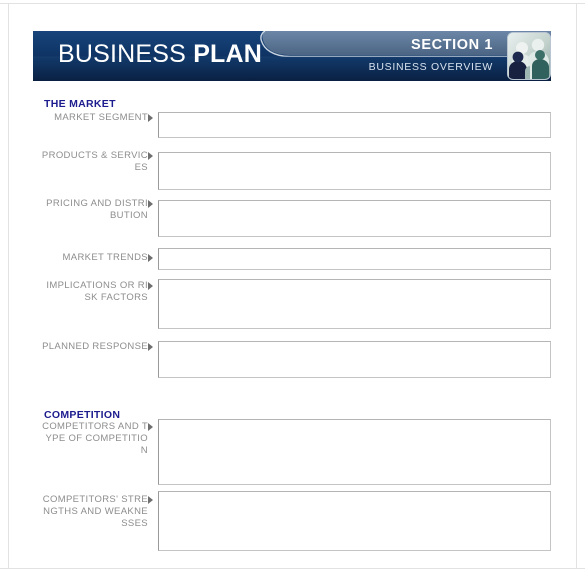  I want to click on field-marker-arrow-competitors-and-type-of-competition, so click(150, 427).